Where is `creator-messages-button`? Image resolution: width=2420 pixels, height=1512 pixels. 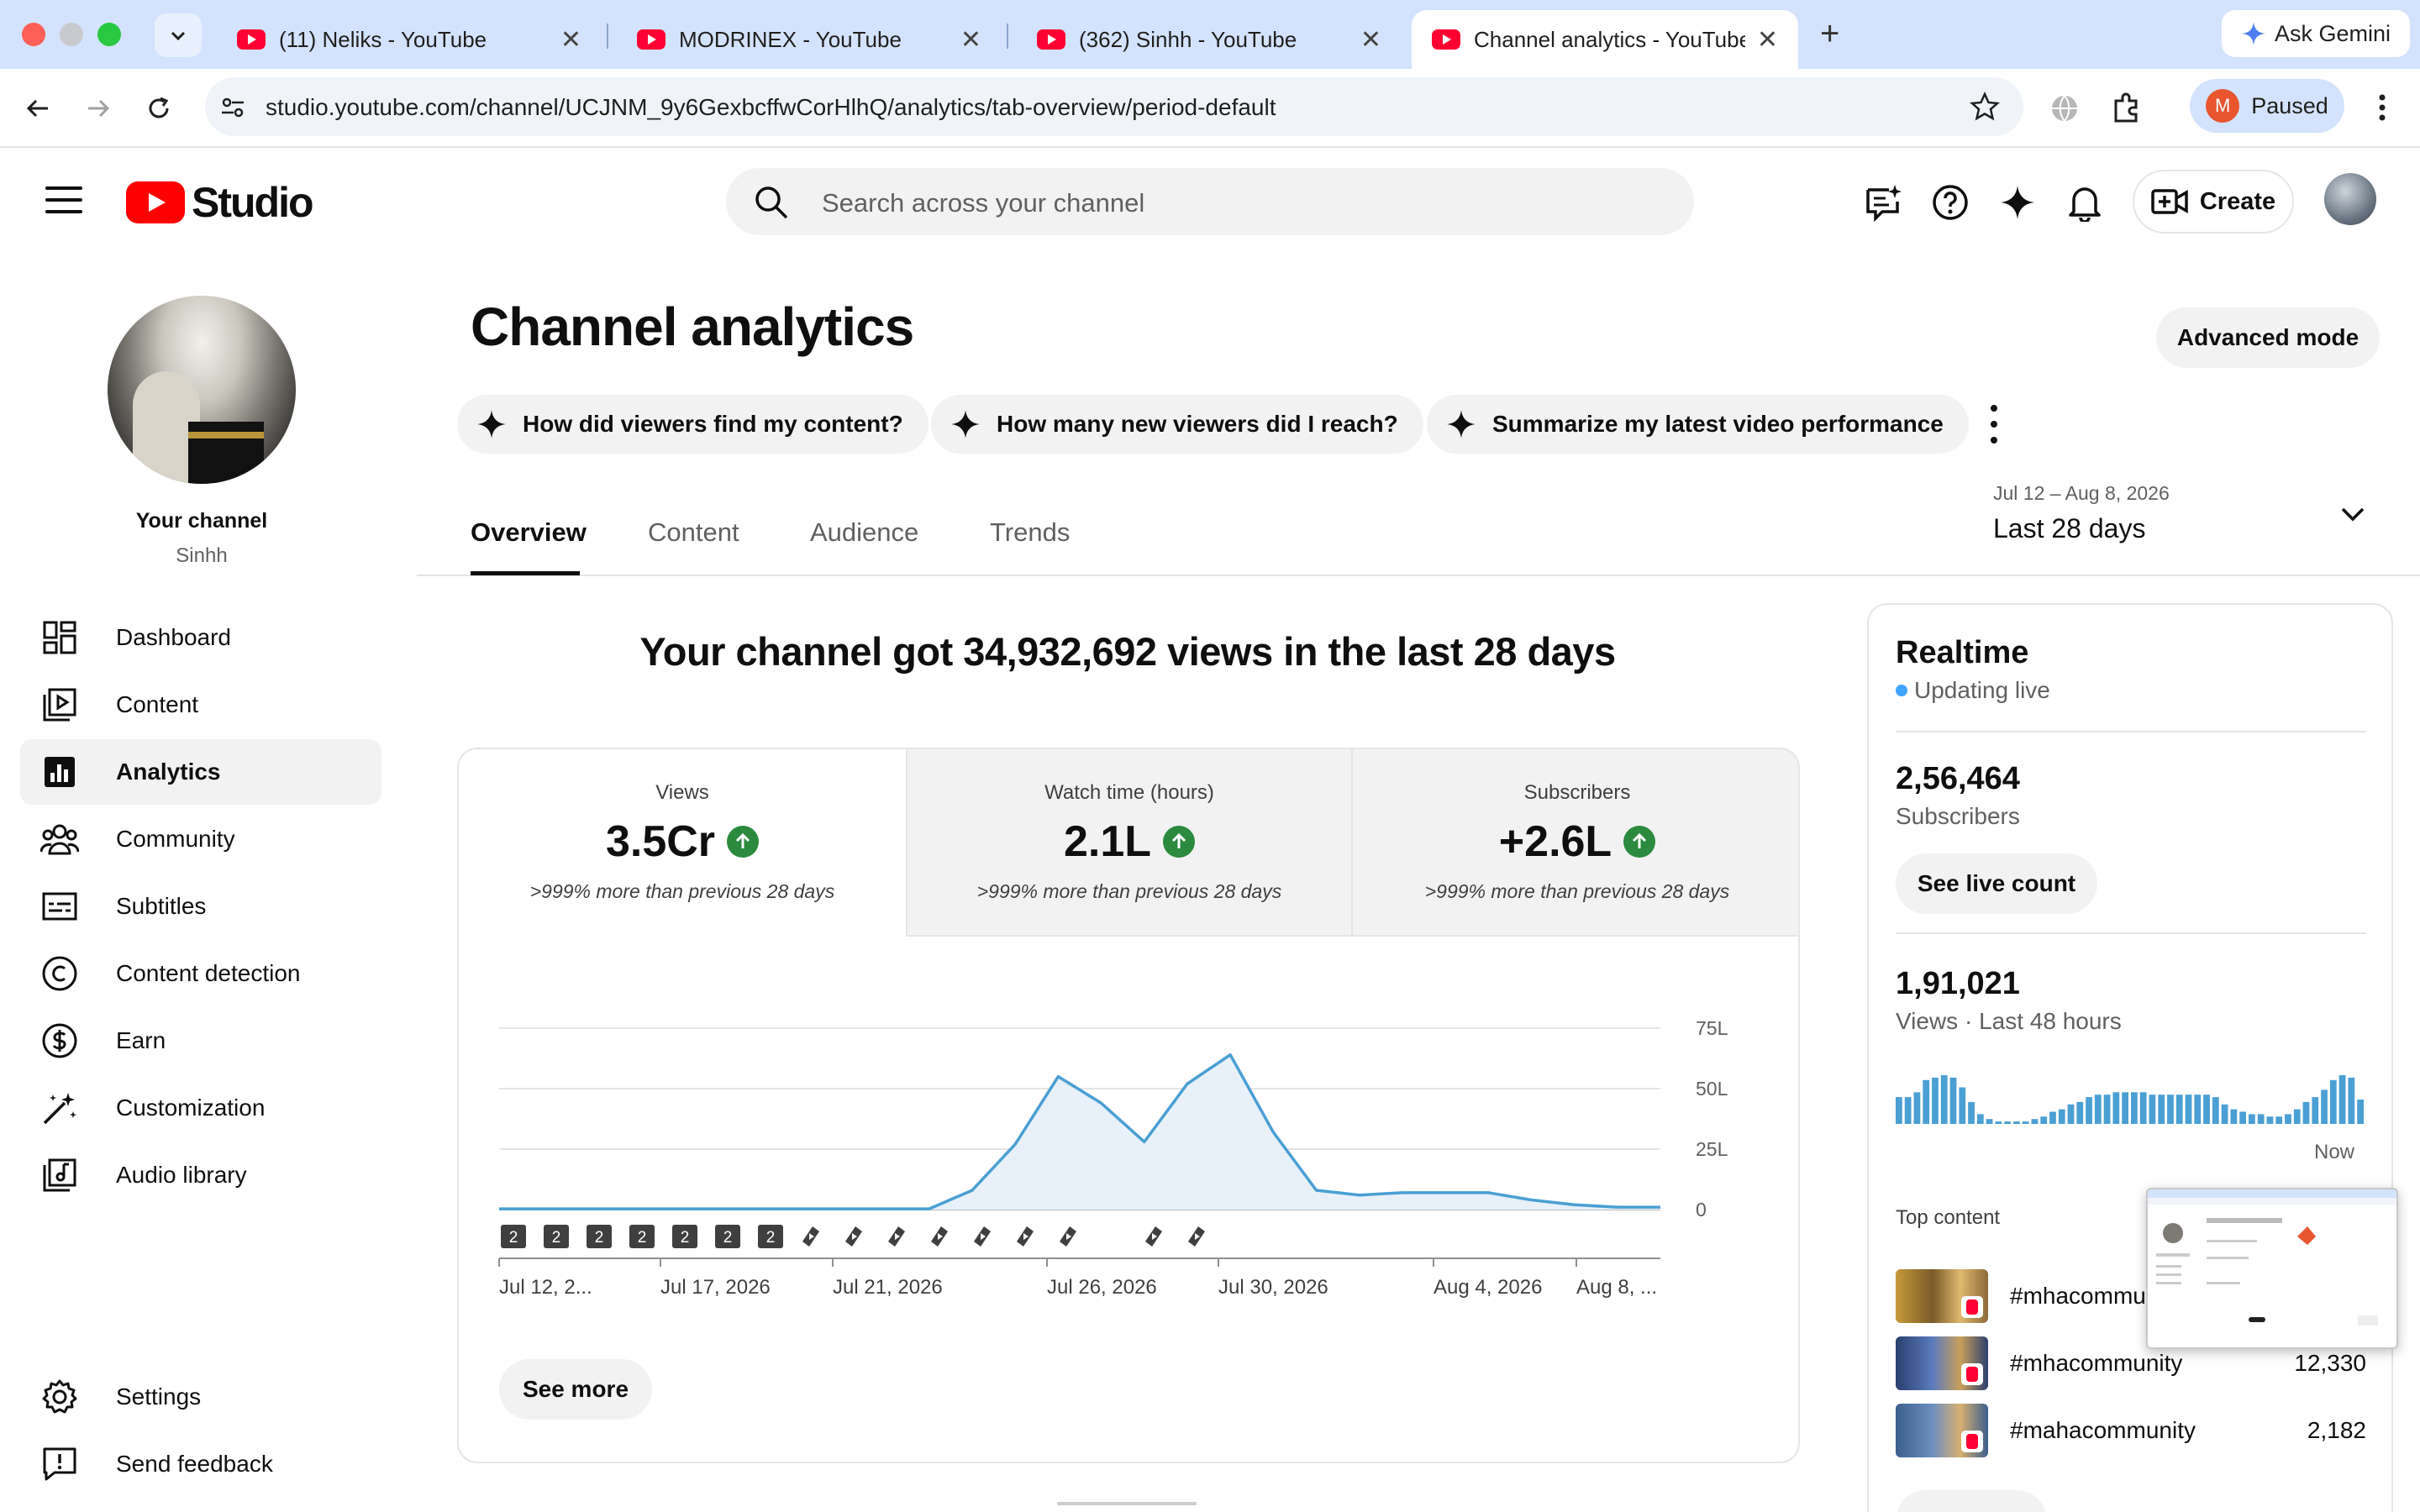 creator-messages-button is located at coordinates (1883, 202).